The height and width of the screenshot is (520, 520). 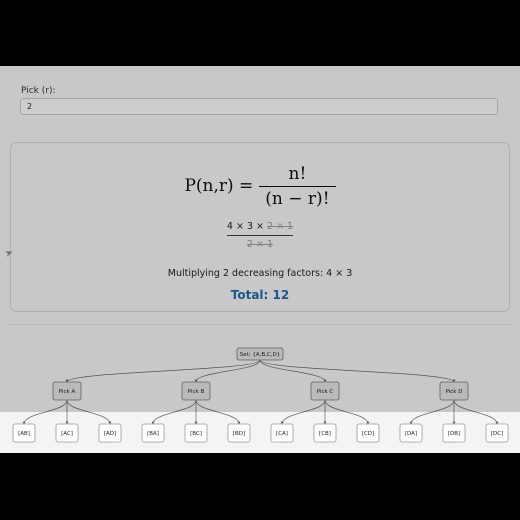 I want to click on tree-leaf-node: [BC], so click(x=196, y=433).